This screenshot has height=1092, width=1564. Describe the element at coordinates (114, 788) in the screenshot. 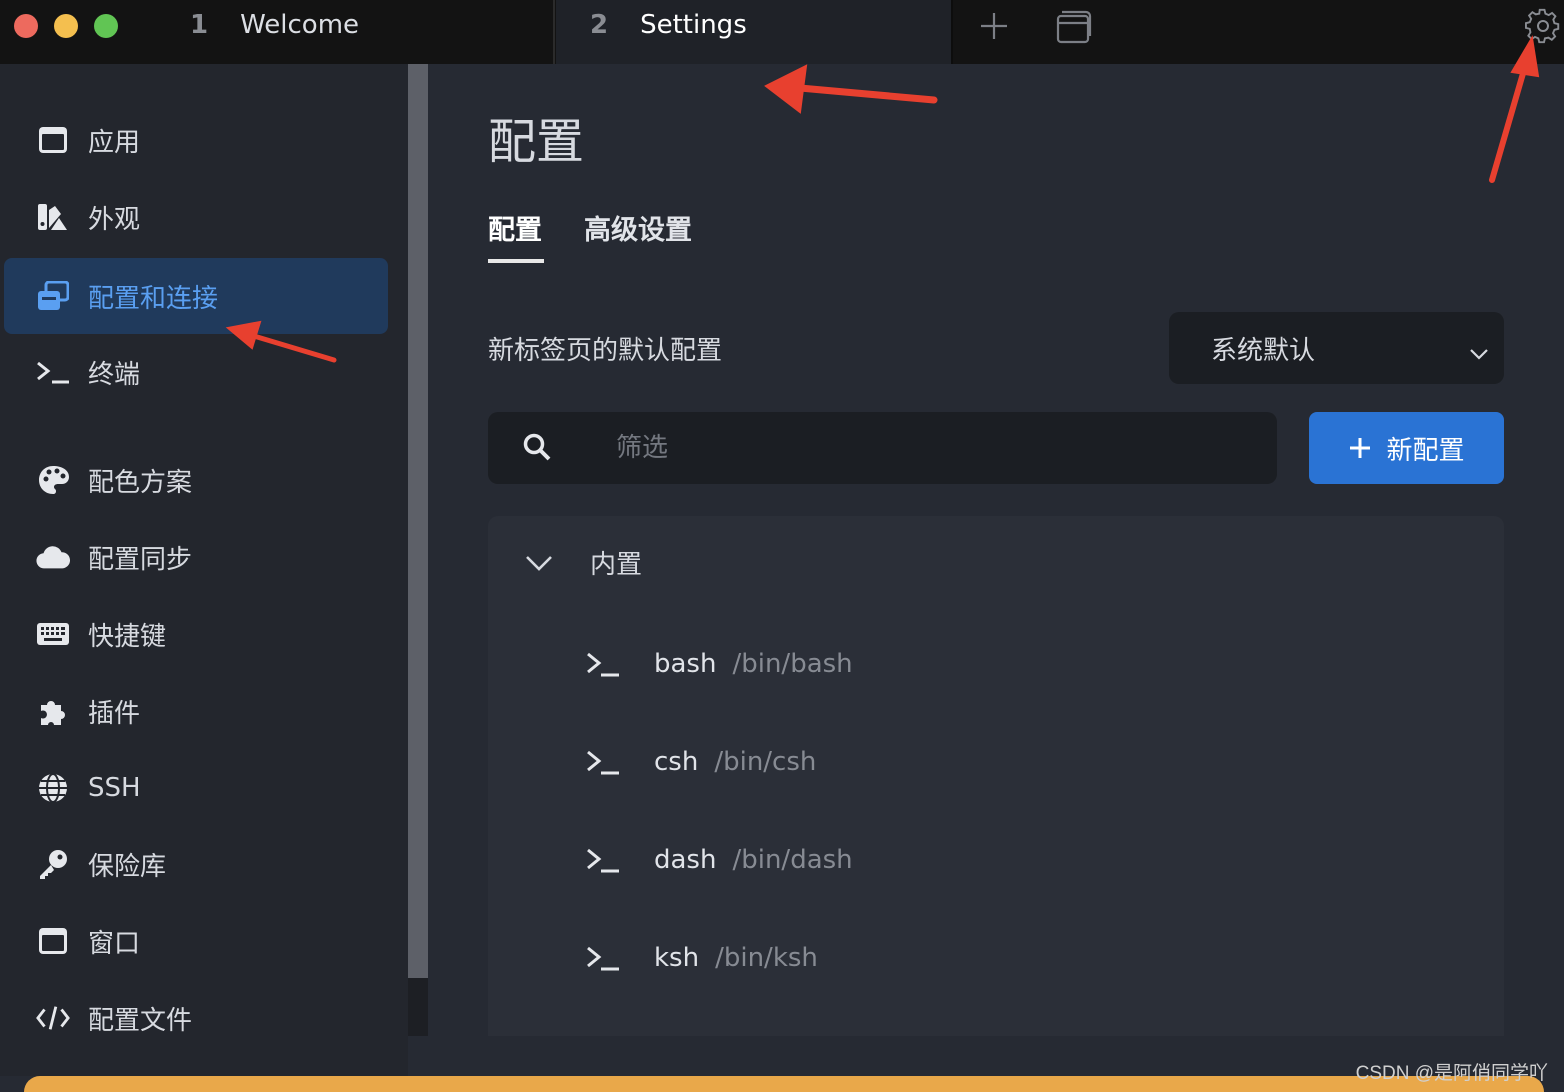

I see `sidebar-item-label: SSH` at that location.